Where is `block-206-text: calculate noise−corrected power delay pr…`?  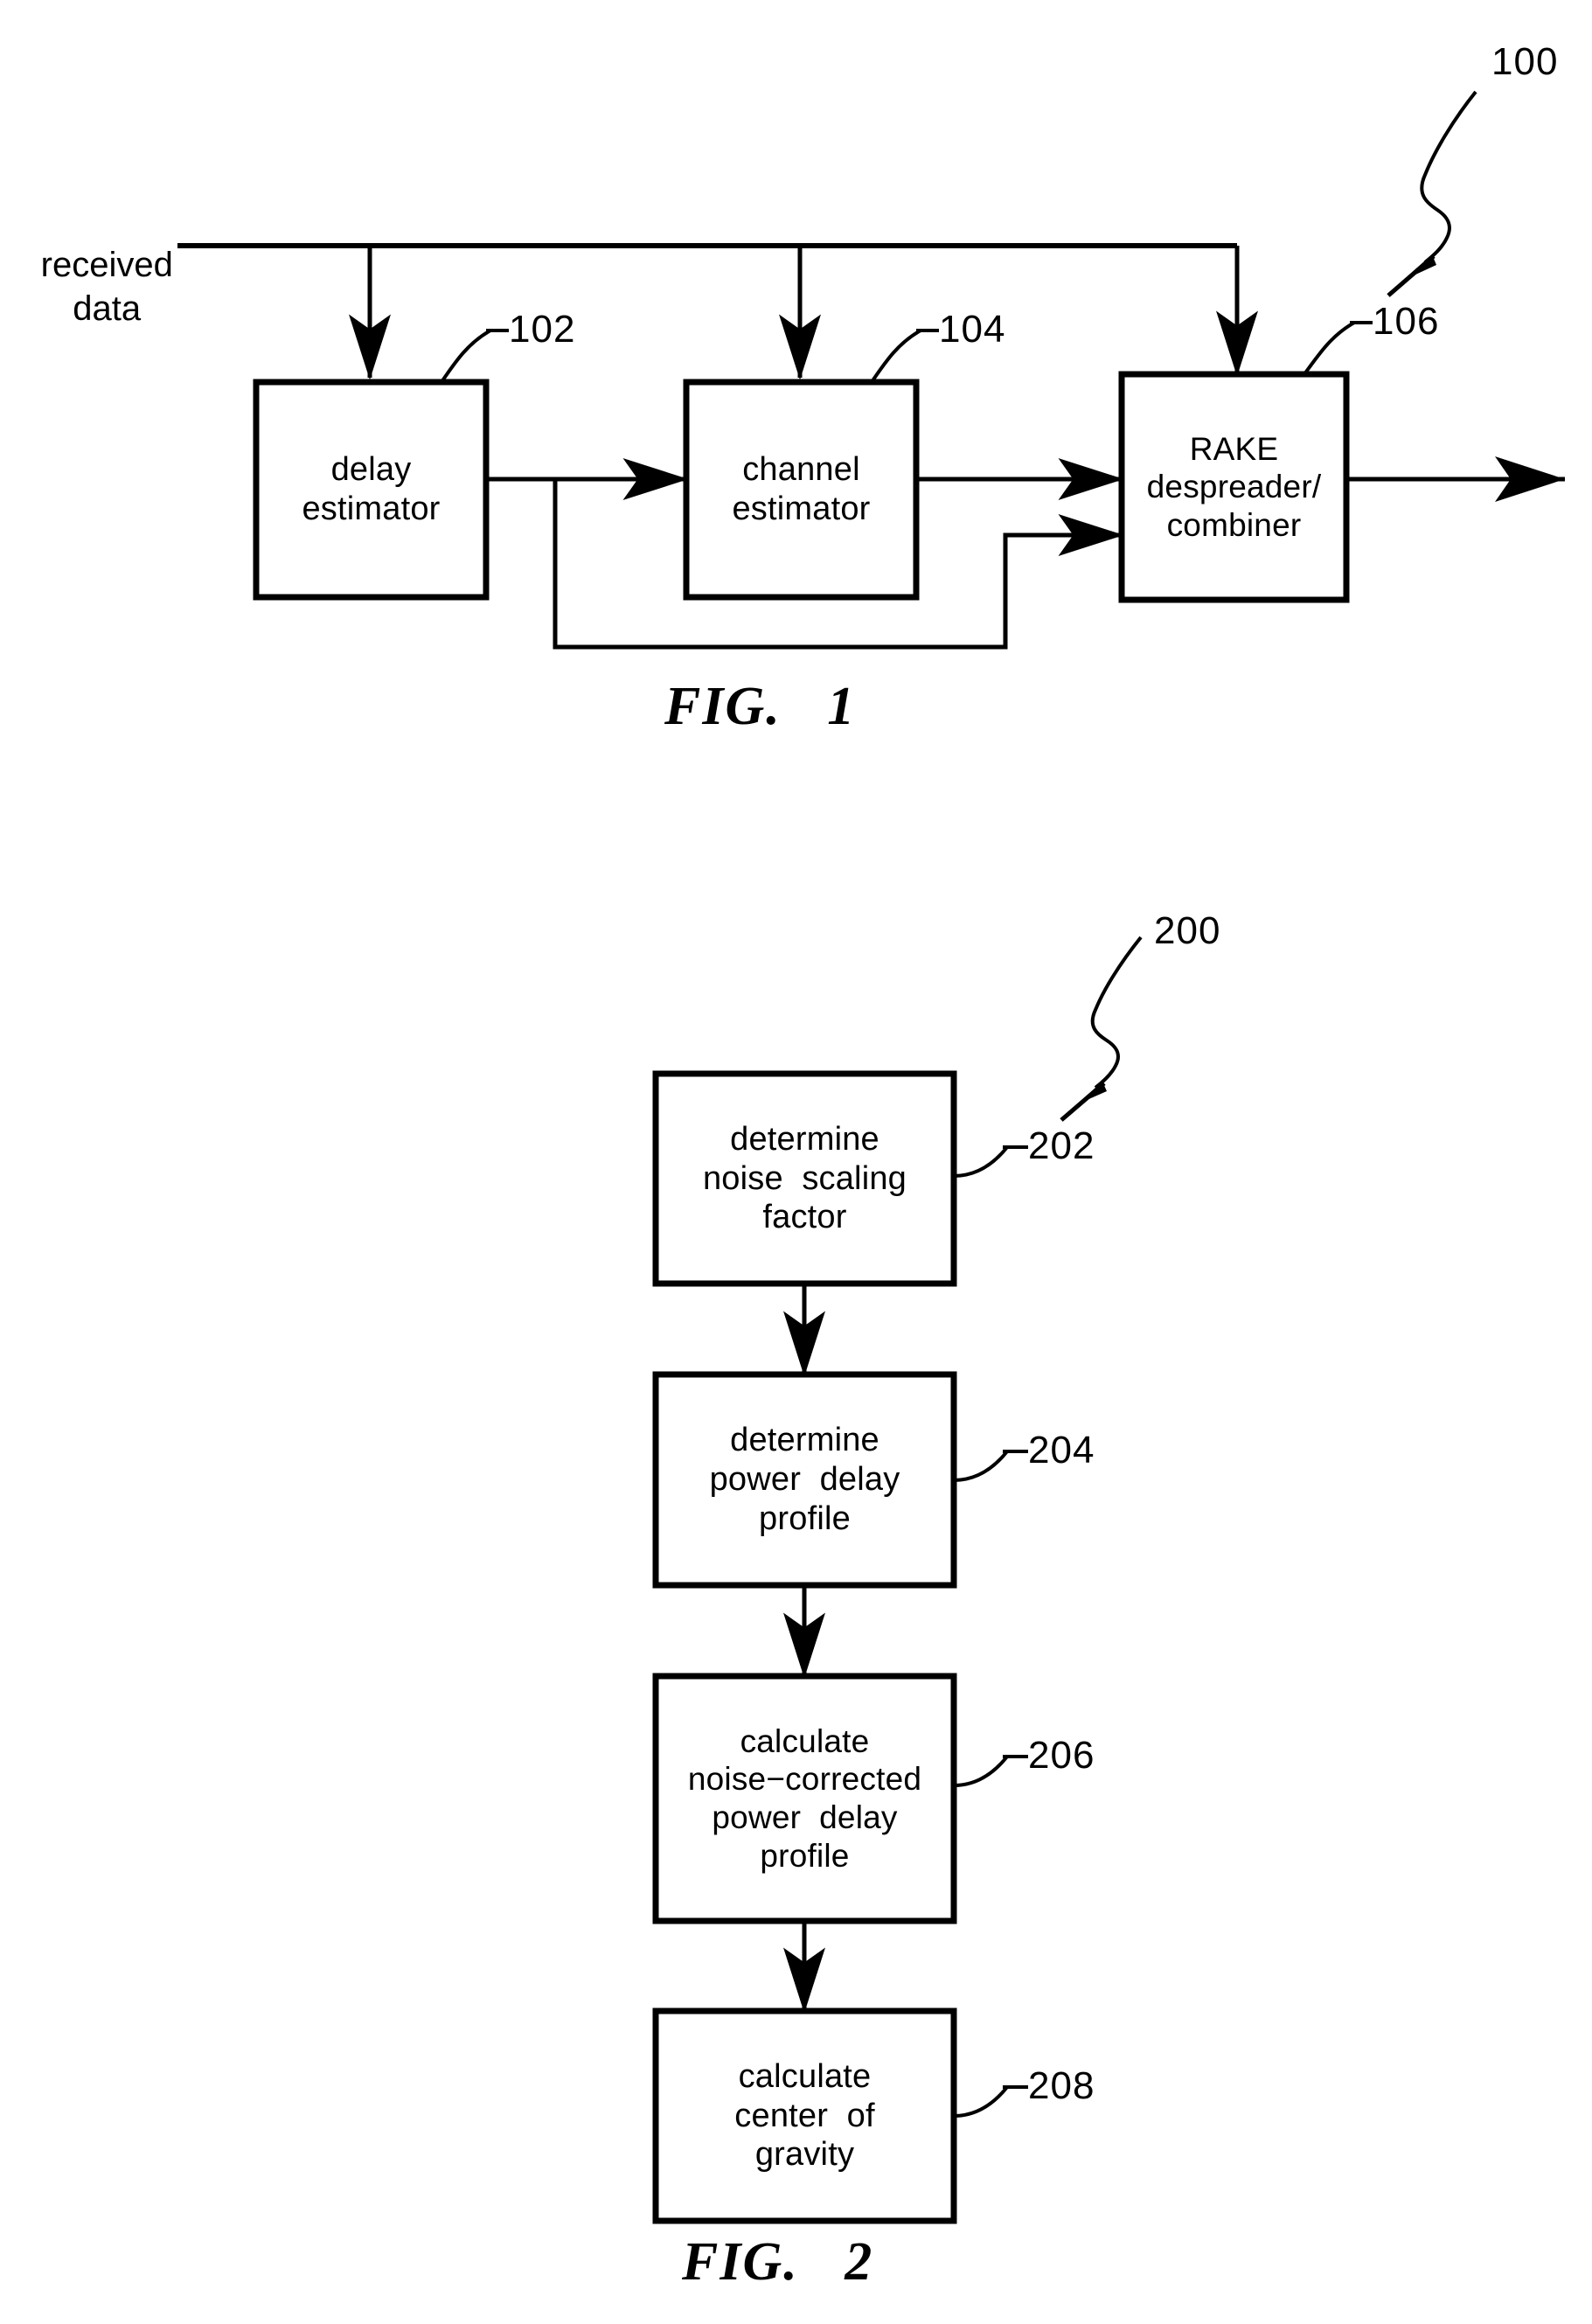 block-206-text: calculate noise−corrected power delay pr… is located at coordinates (805, 1798).